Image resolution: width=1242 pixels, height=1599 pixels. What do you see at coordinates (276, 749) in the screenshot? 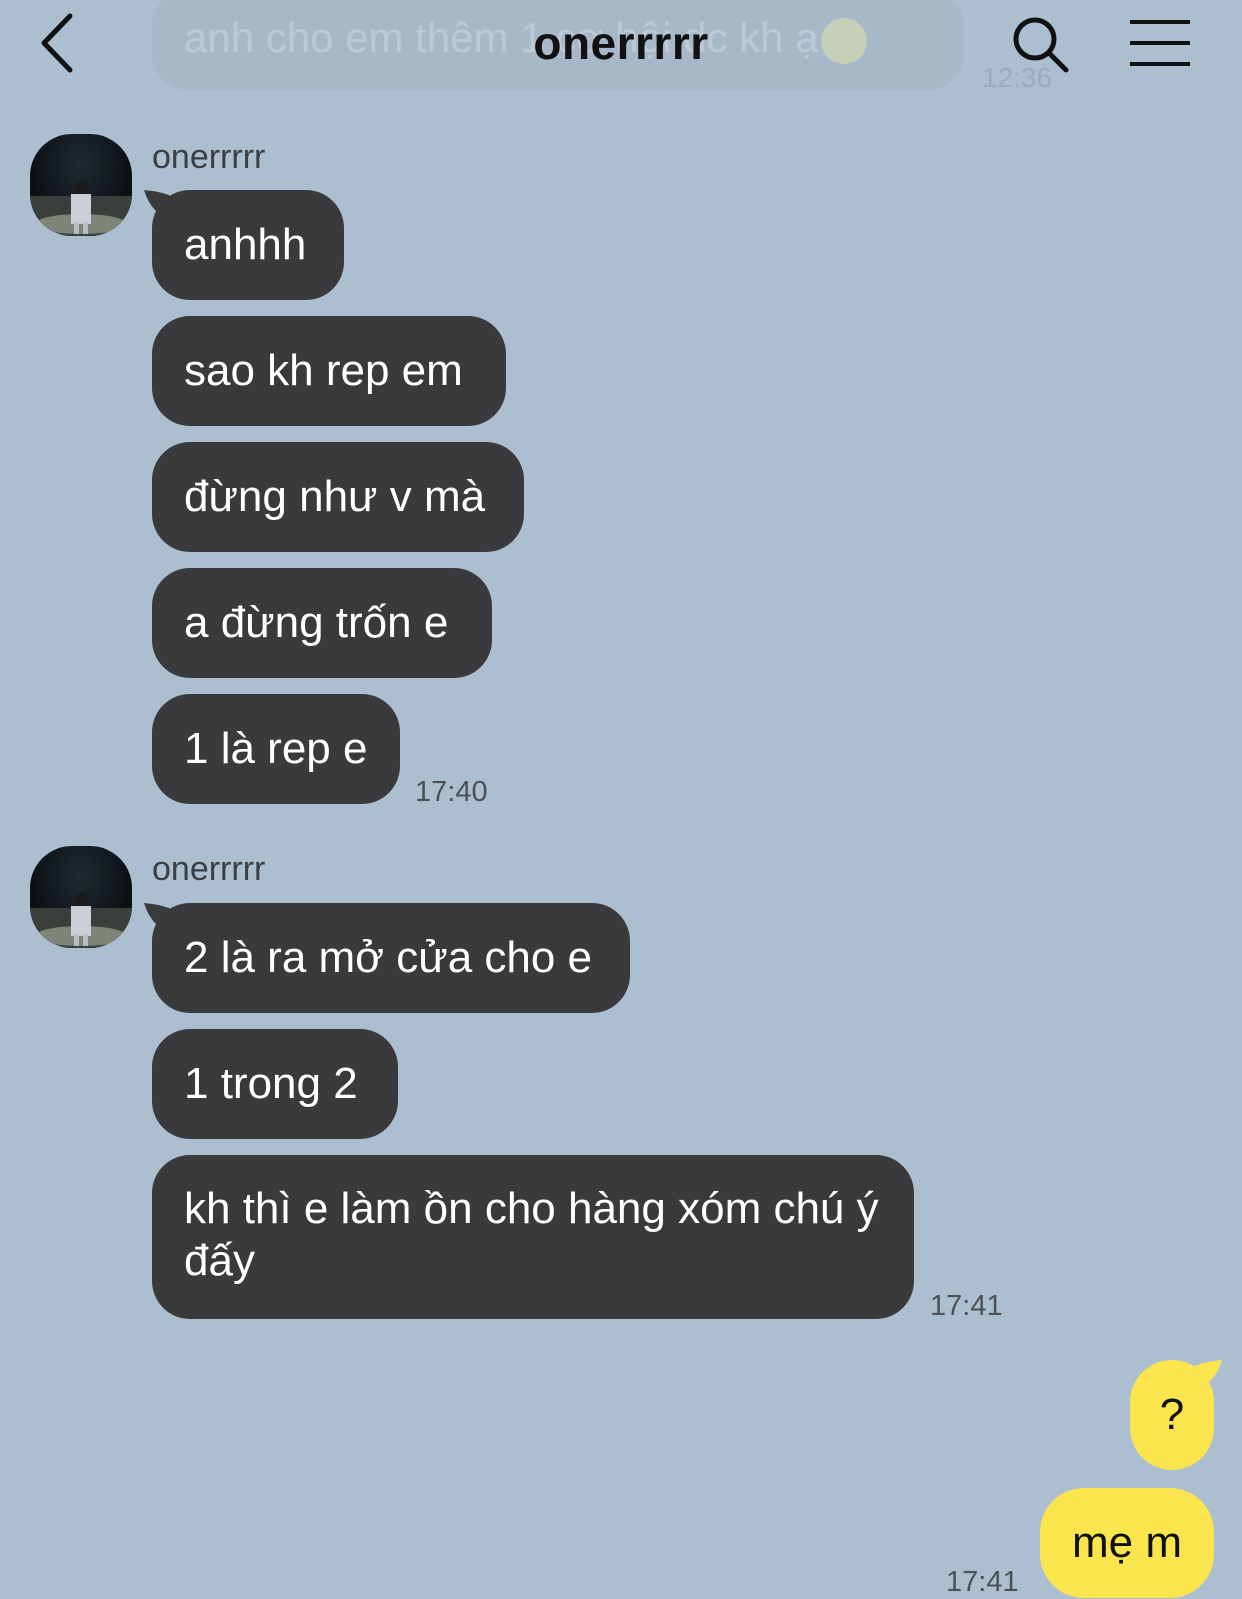
I see `message-bubble: 1 là rep e` at bounding box center [276, 749].